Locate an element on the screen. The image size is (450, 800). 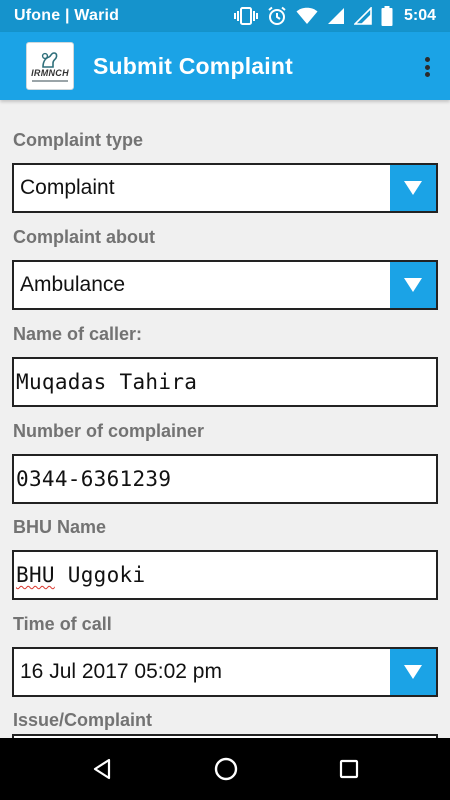
logo-text: IRMNCH is located at coordinates (50, 73).